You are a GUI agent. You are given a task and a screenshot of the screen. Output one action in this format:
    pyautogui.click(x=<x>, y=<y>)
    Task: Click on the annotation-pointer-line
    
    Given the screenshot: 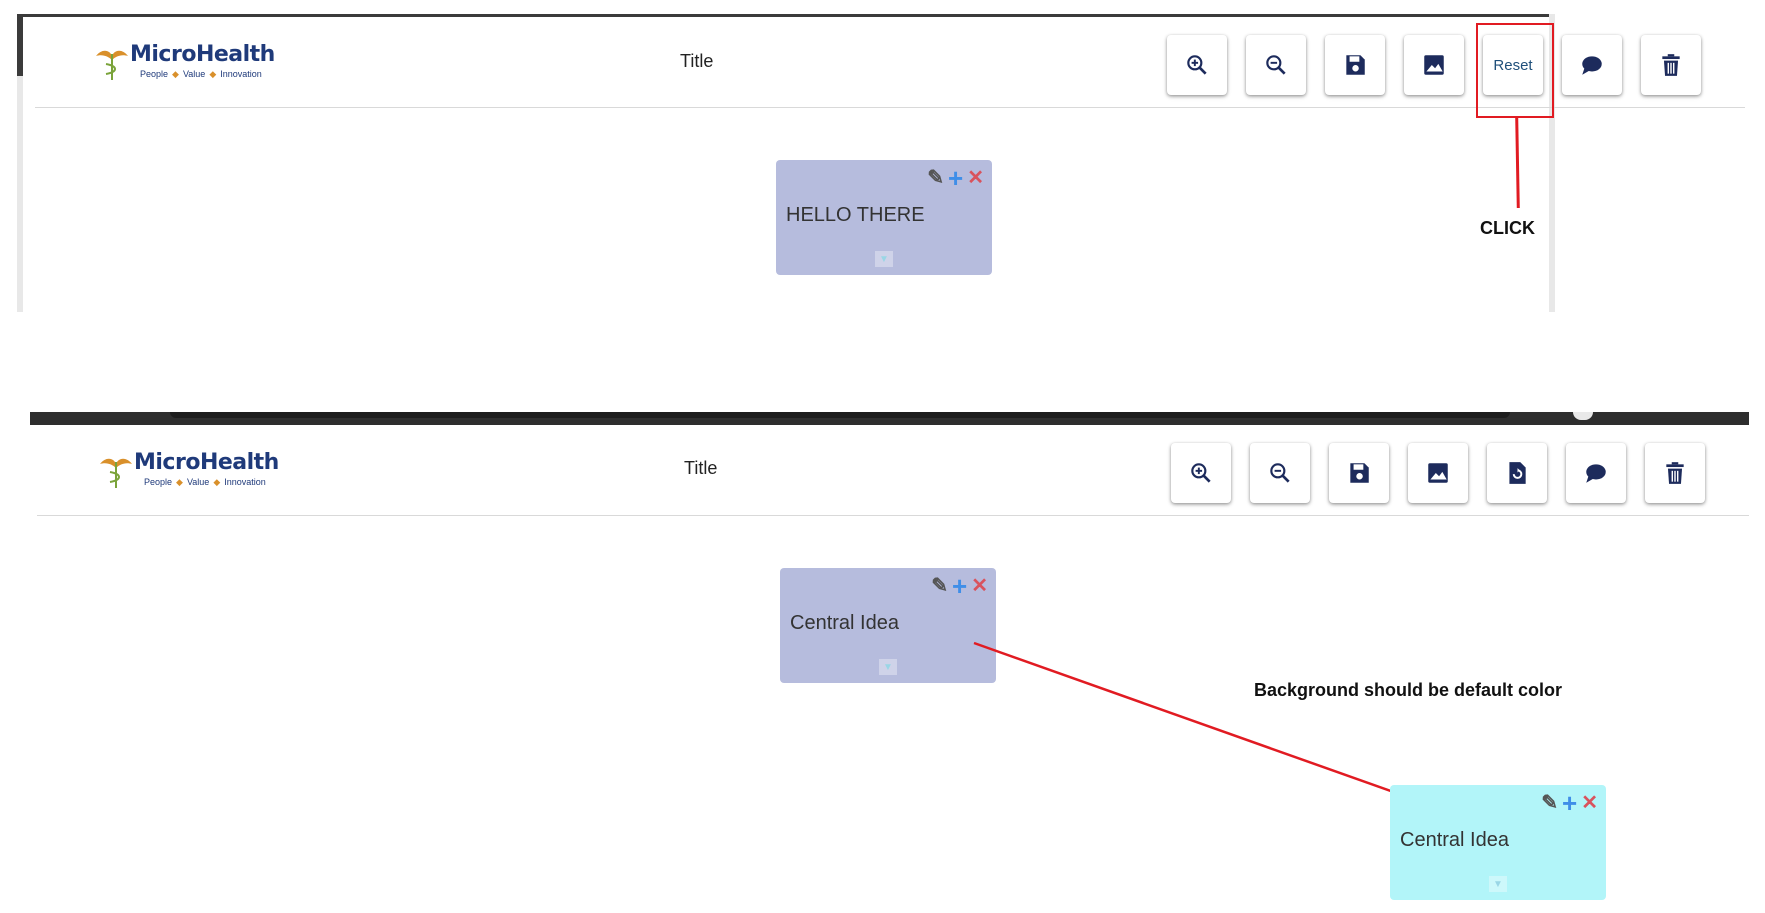 What is the action you would take?
    pyautogui.click(x=1517, y=163)
    